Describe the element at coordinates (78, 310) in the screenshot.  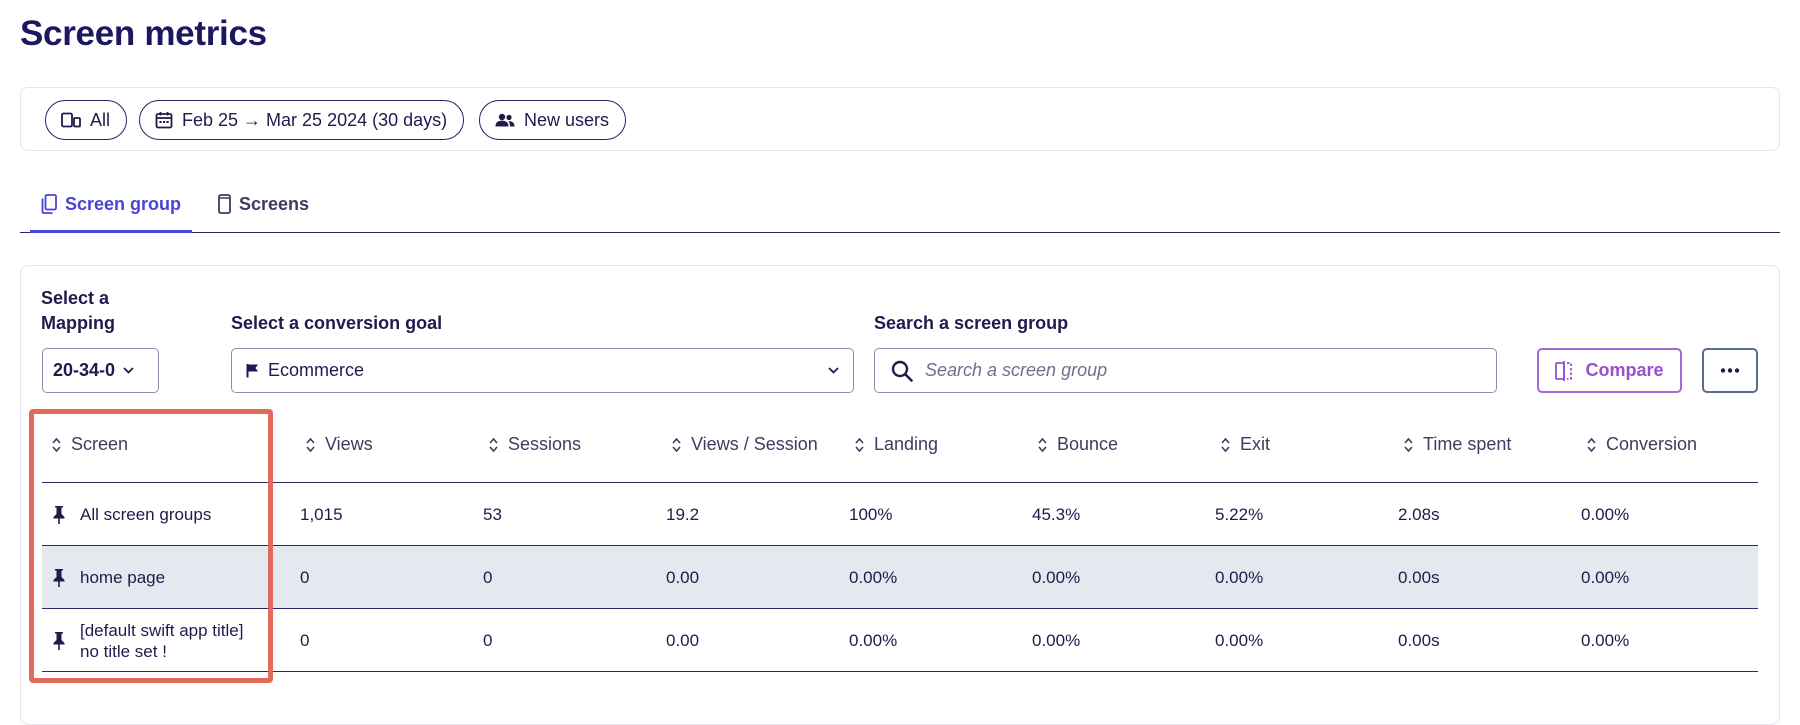
I see `mapping-label: Select a Mapping` at that location.